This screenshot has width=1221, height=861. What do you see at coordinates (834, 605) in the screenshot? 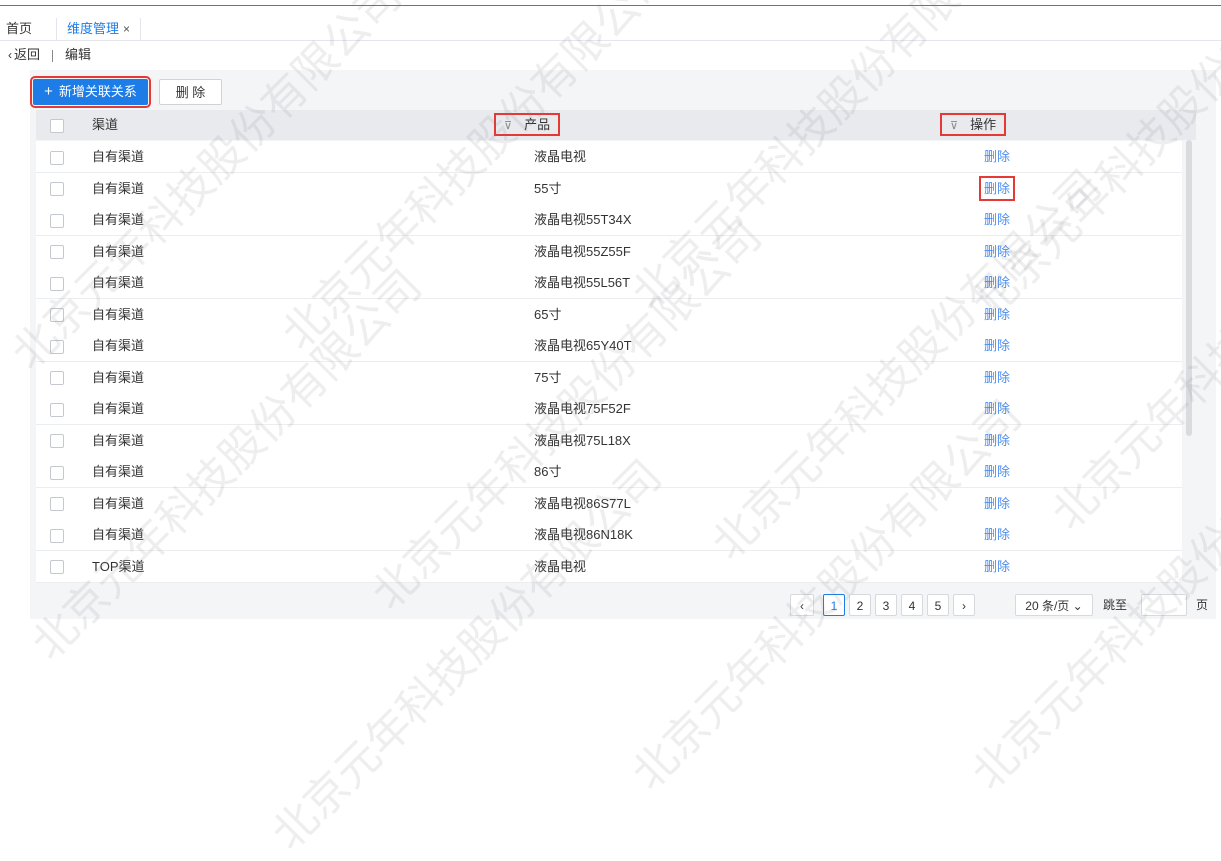
I see `page-1-button: 1` at bounding box center [834, 605].